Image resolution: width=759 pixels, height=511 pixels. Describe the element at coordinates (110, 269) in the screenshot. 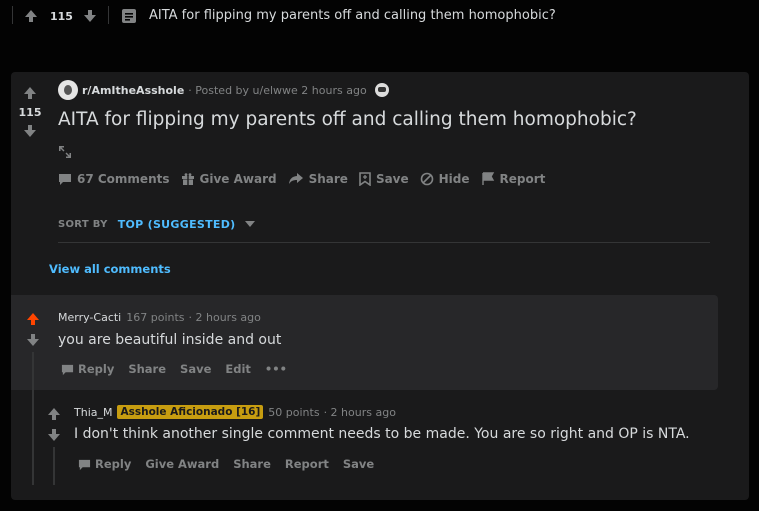

I see `view-all-comments-link: View all comments` at that location.